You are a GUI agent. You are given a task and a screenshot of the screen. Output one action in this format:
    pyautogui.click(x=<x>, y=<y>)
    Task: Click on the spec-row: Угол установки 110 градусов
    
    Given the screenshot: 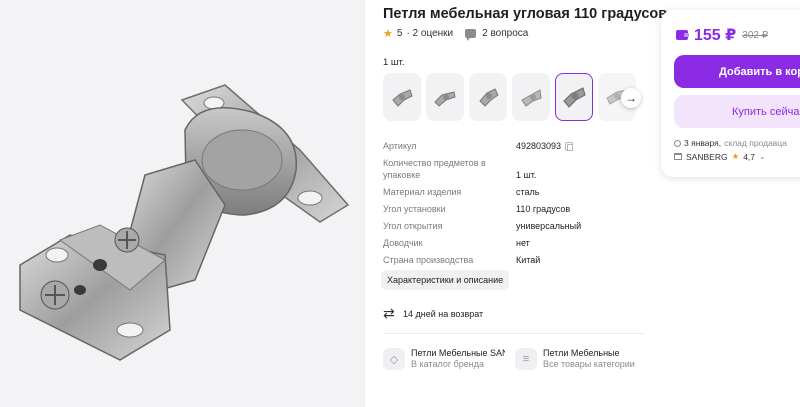 What is the action you would take?
    pyautogui.click(x=513, y=209)
    